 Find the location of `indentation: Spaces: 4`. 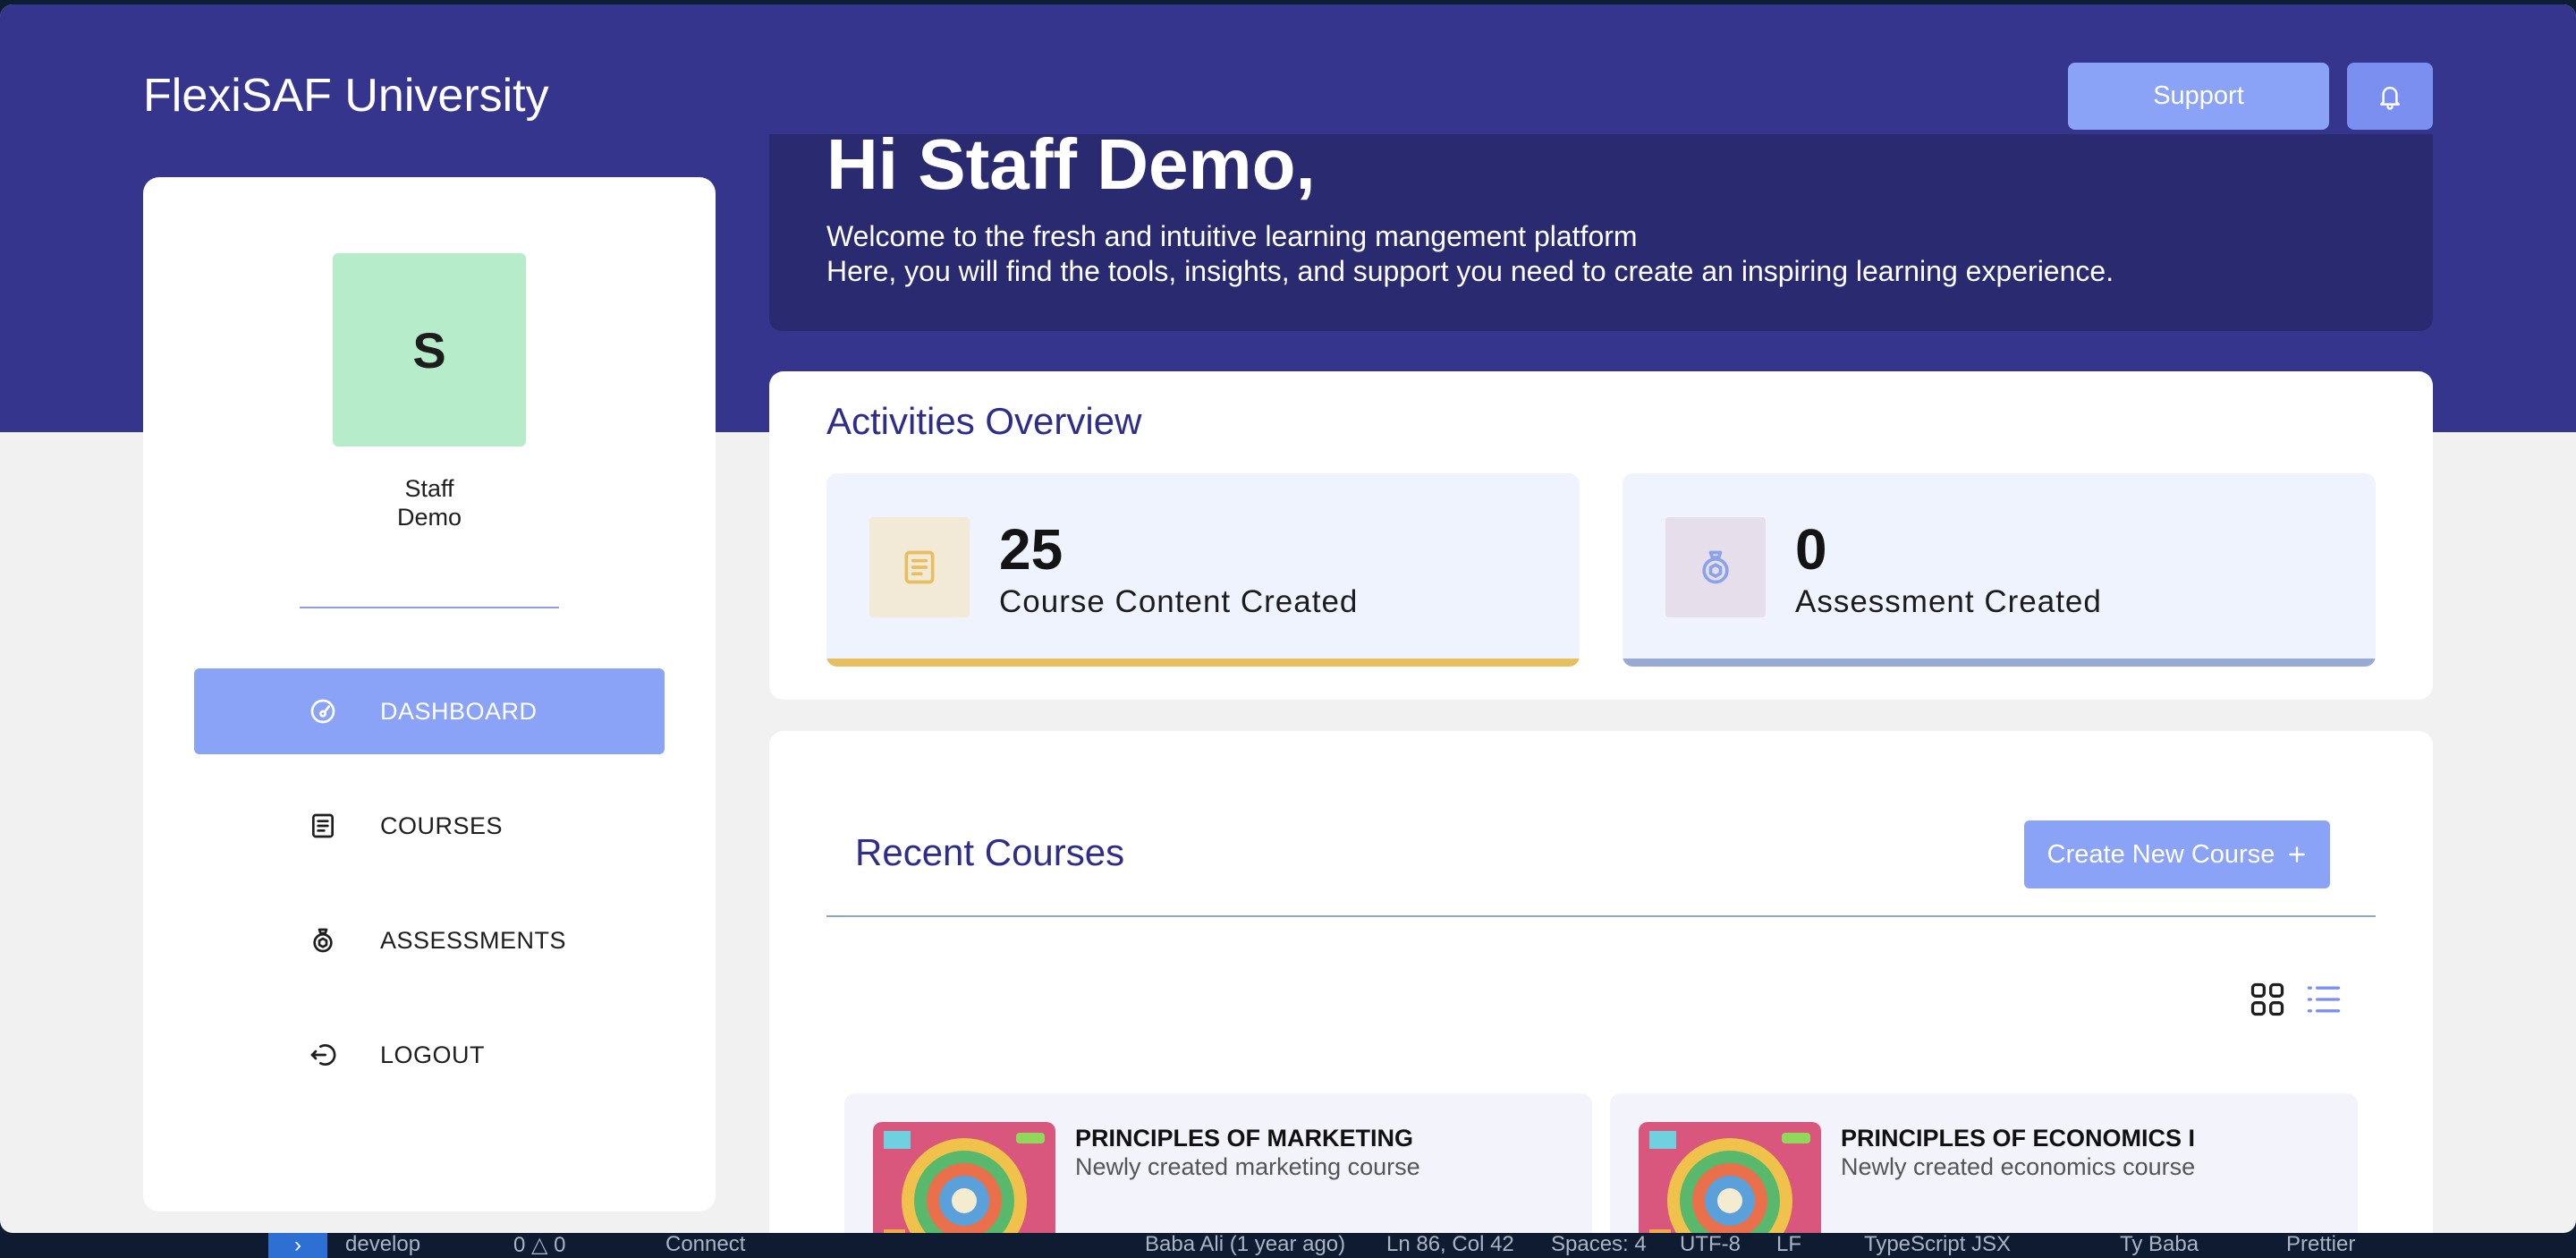

indentation: Spaces: 4 is located at coordinates (1599, 1244).